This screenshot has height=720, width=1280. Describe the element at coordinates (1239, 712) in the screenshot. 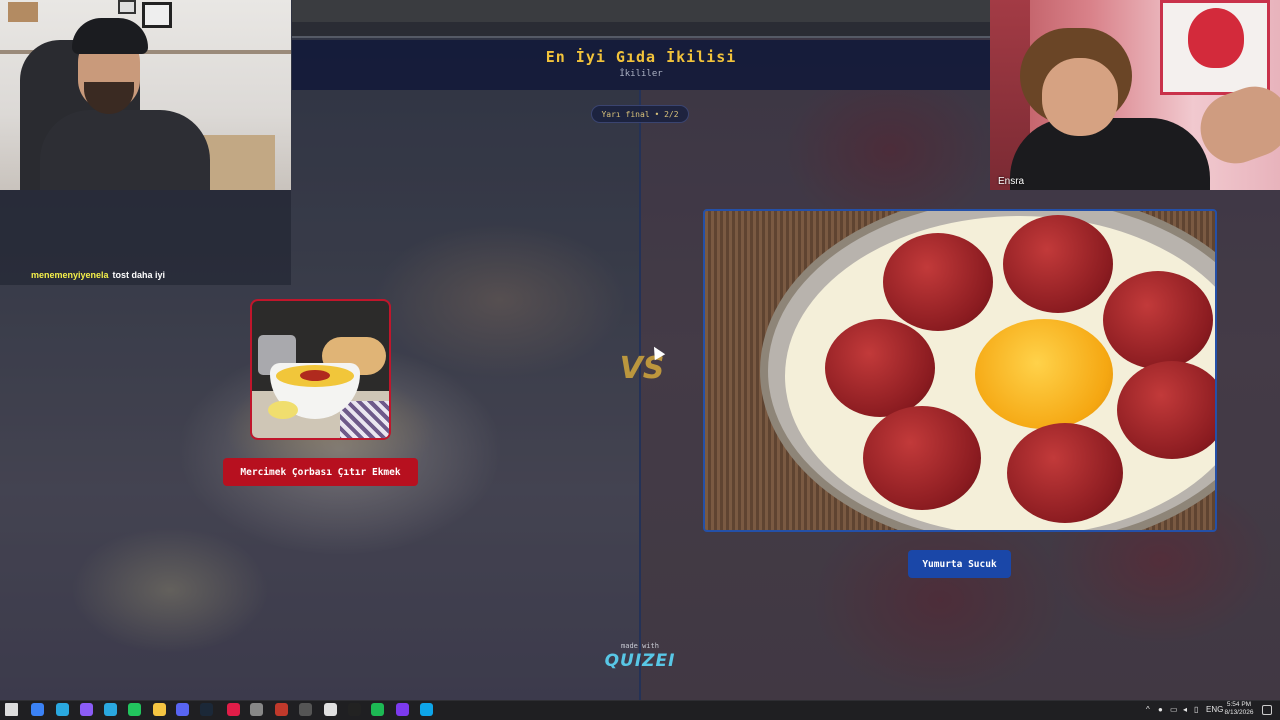

I see `clock-date: 8/13/2026` at that location.